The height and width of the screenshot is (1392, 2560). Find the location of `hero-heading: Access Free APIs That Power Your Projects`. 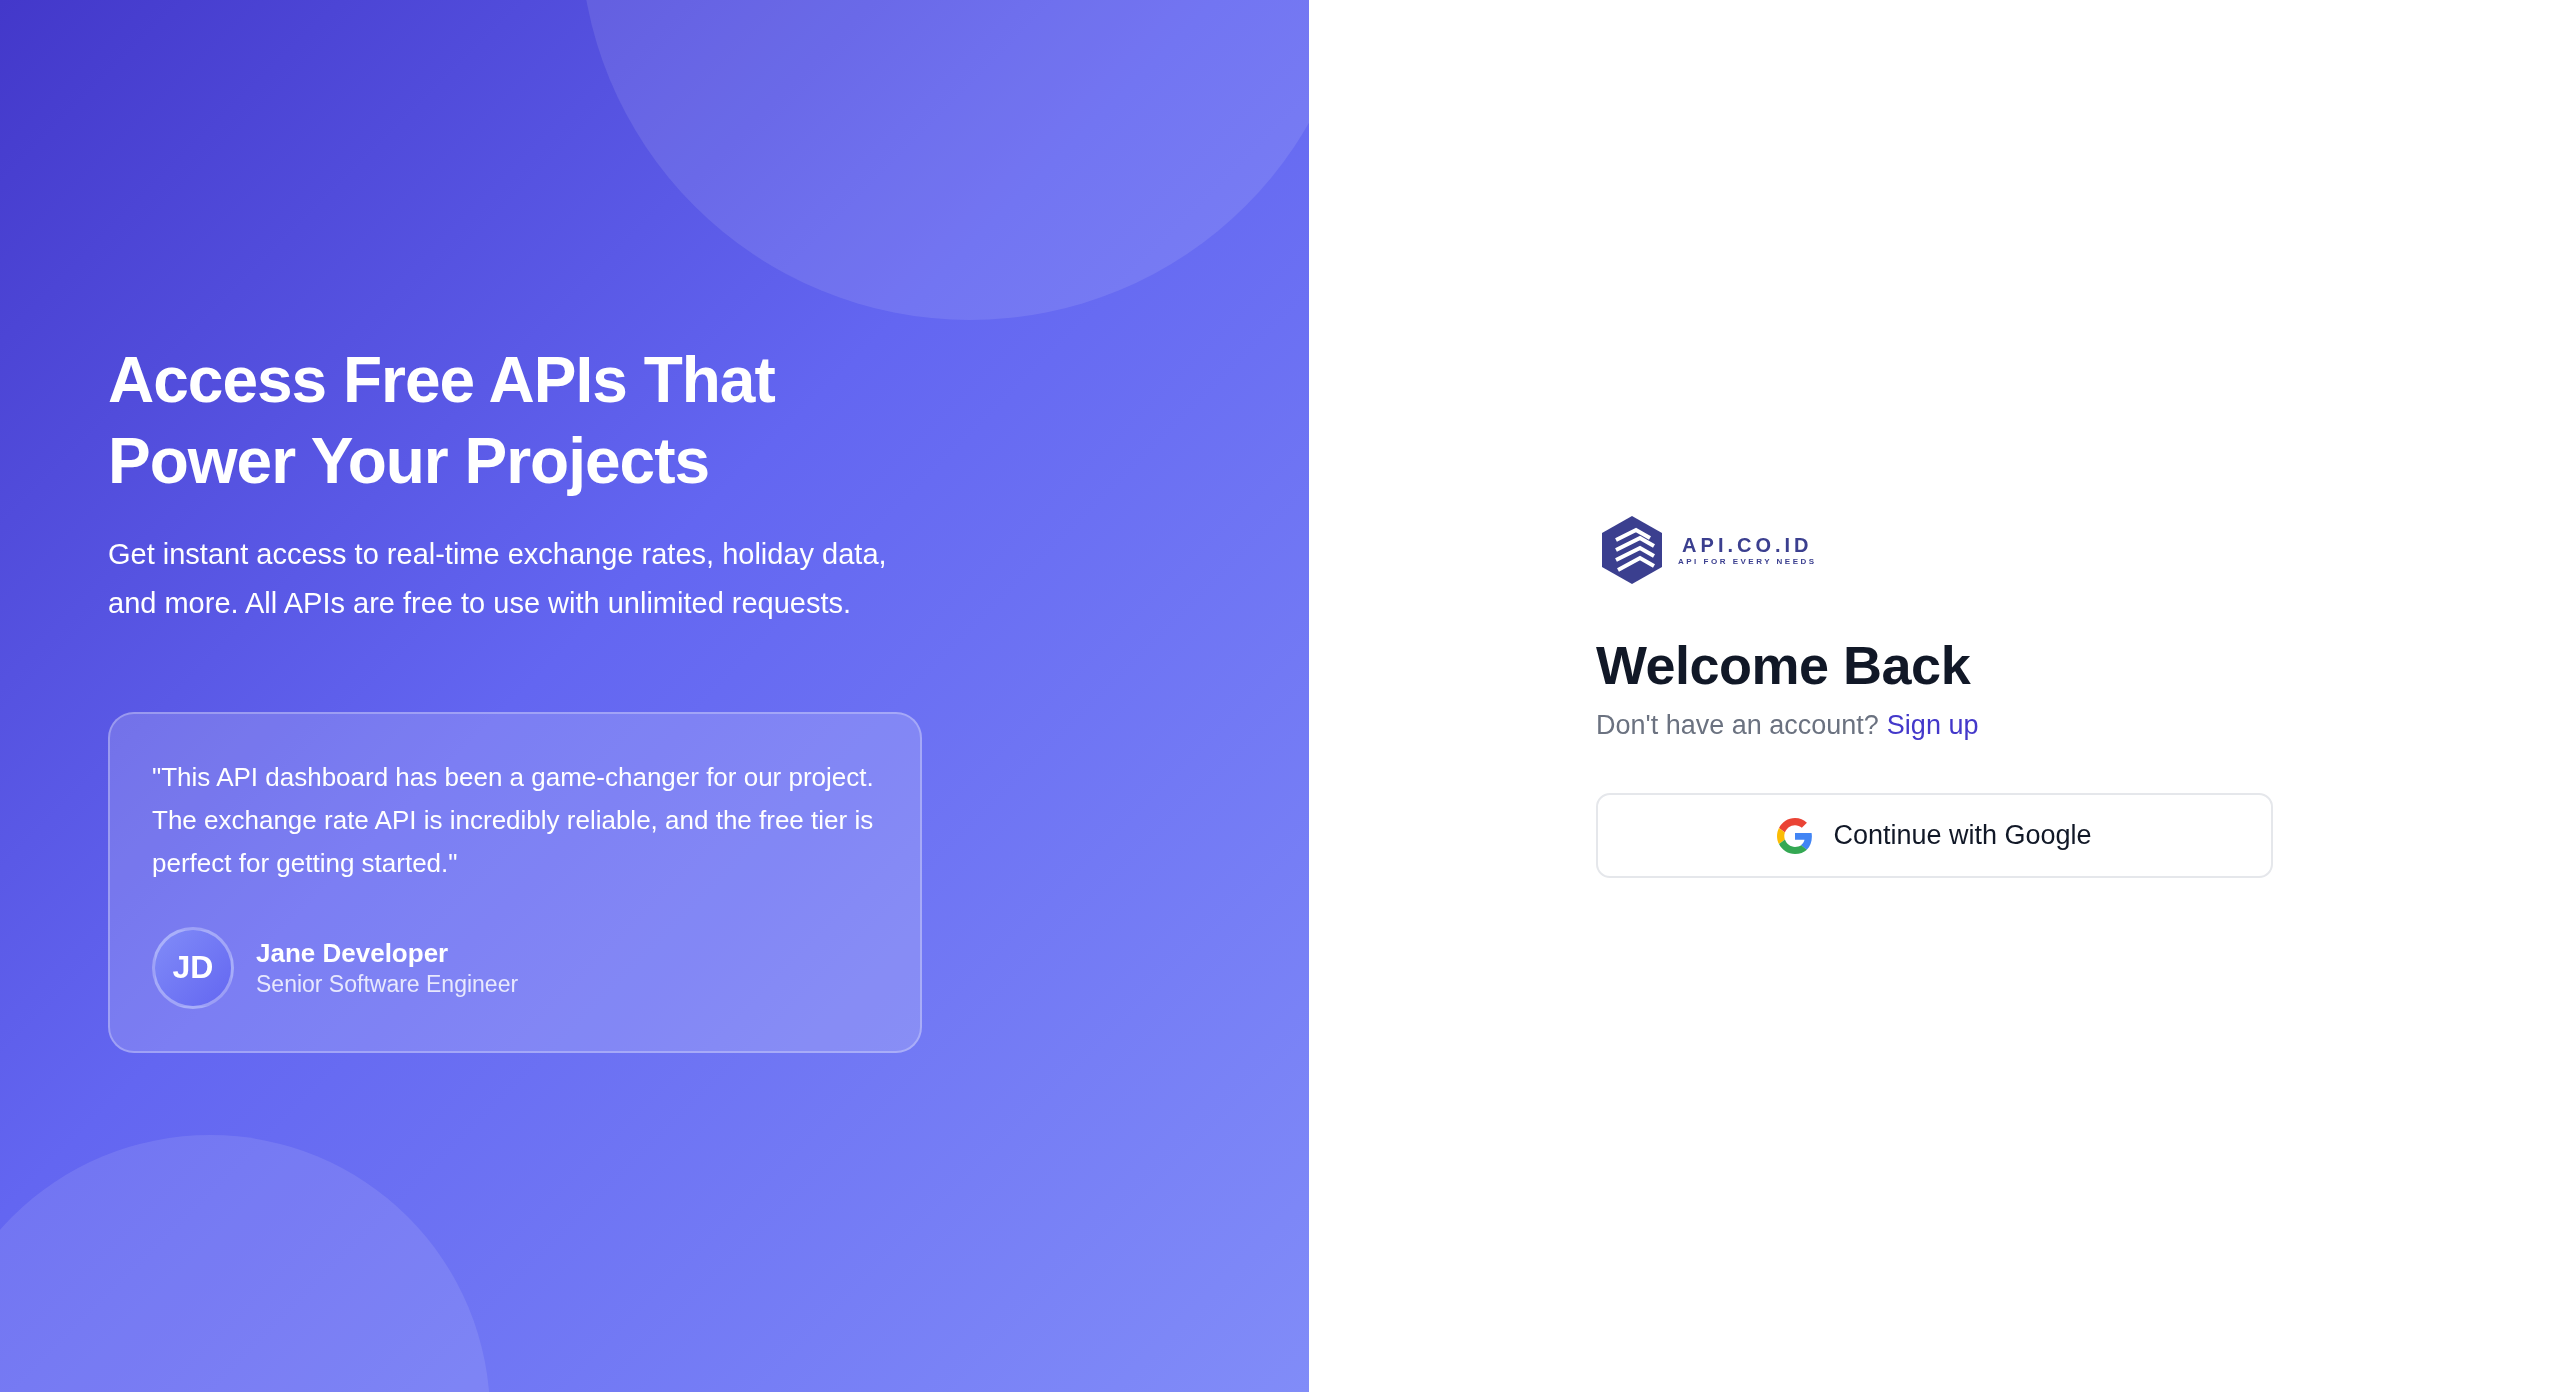

hero-heading: Access Free APIs That Power Your Projects is located at coordinates (442, 420).